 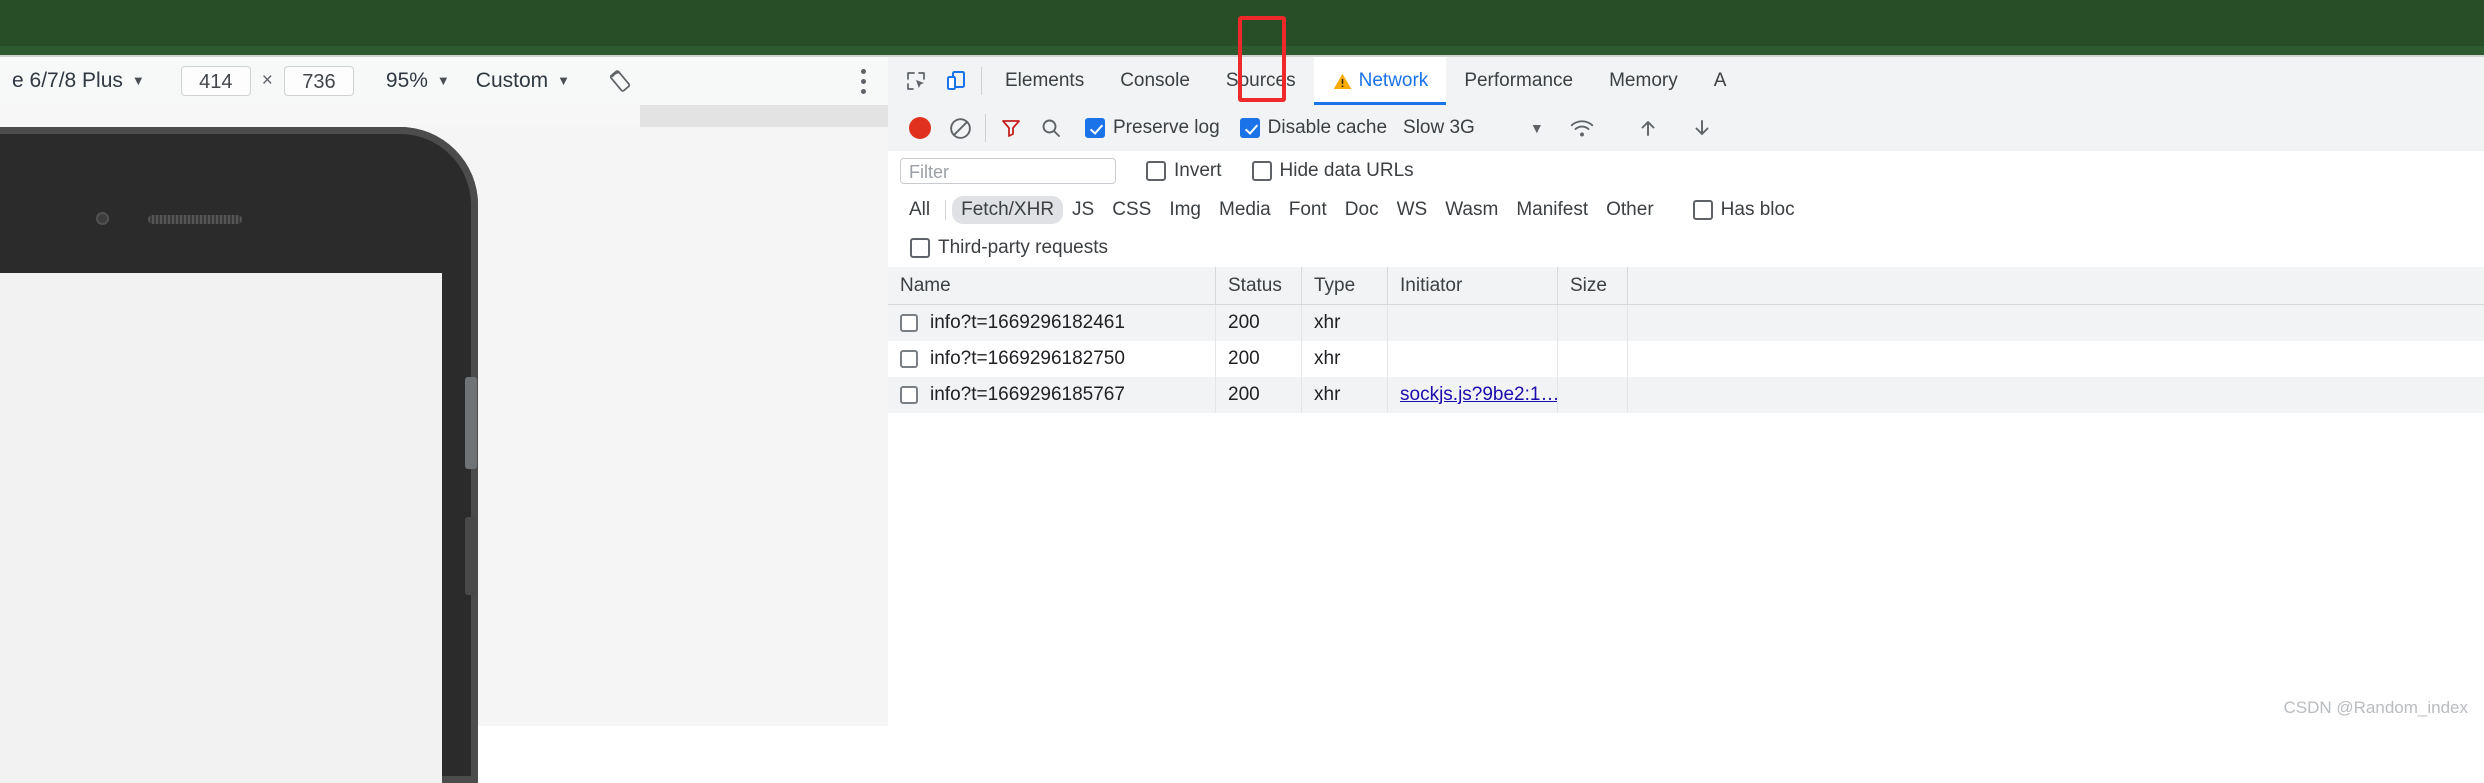 I want to click on has-blocked-cookies-control: Has bloc, so click(x=1740, y=210).